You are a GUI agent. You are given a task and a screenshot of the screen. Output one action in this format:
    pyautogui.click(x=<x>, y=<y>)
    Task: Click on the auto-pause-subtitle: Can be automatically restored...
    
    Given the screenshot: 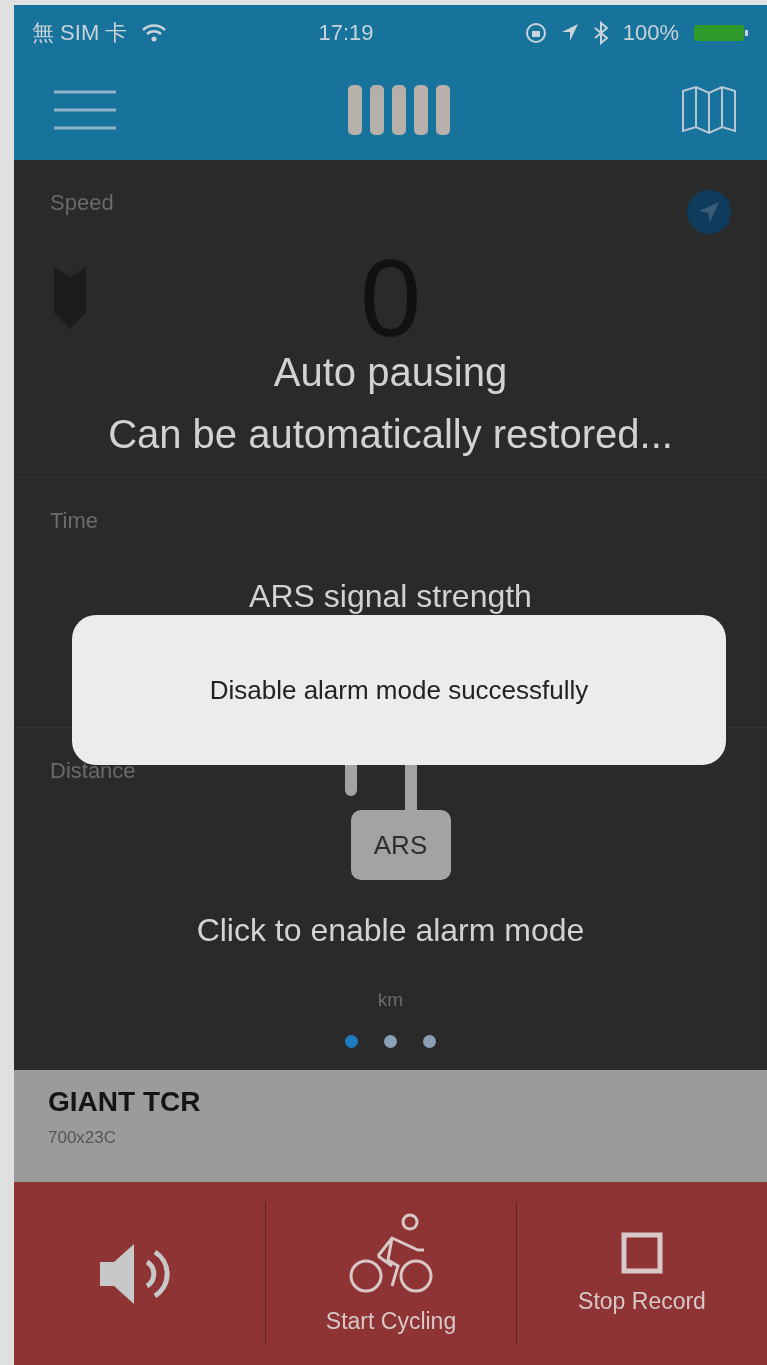 What is the action you would take?
    pyautogui.click(x=390, y=434)
    